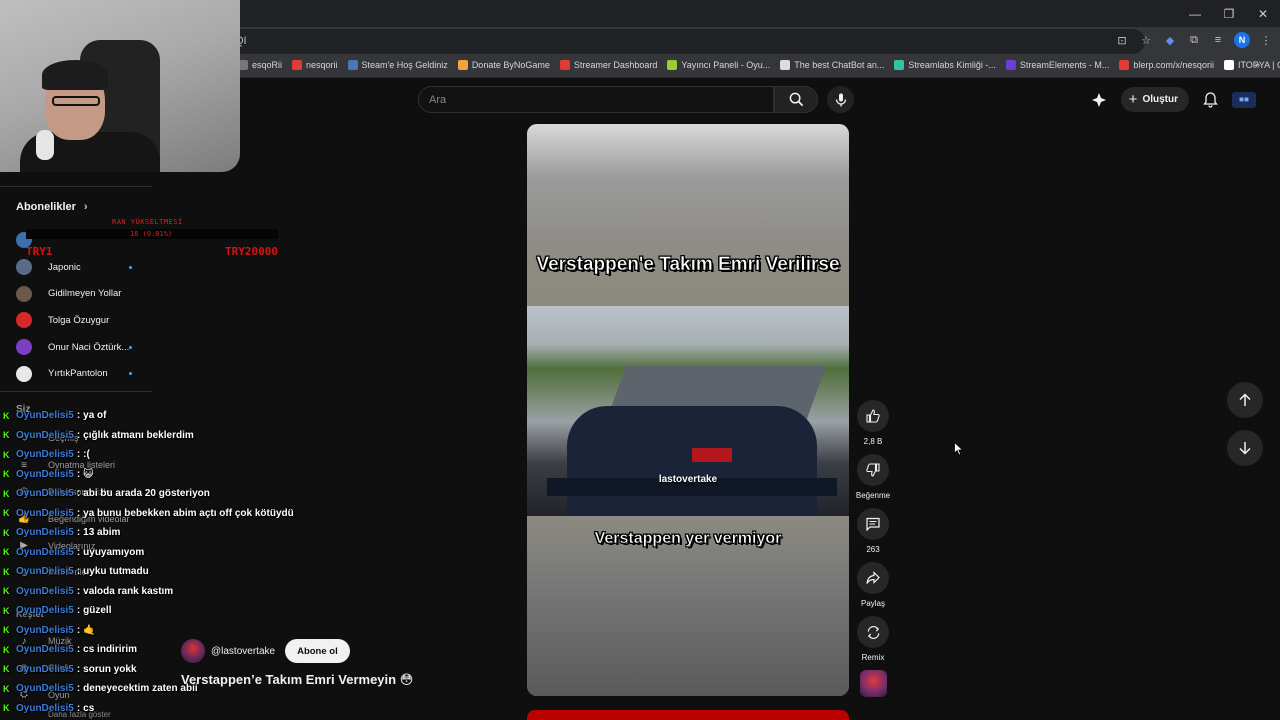 Image resolution: width=1280 pixels, height=720 pixels. What do you see at coordinates (322, 65) in the screenshot?
I see `bookmark-label: nesqorii` at bounding box center [322, 65].